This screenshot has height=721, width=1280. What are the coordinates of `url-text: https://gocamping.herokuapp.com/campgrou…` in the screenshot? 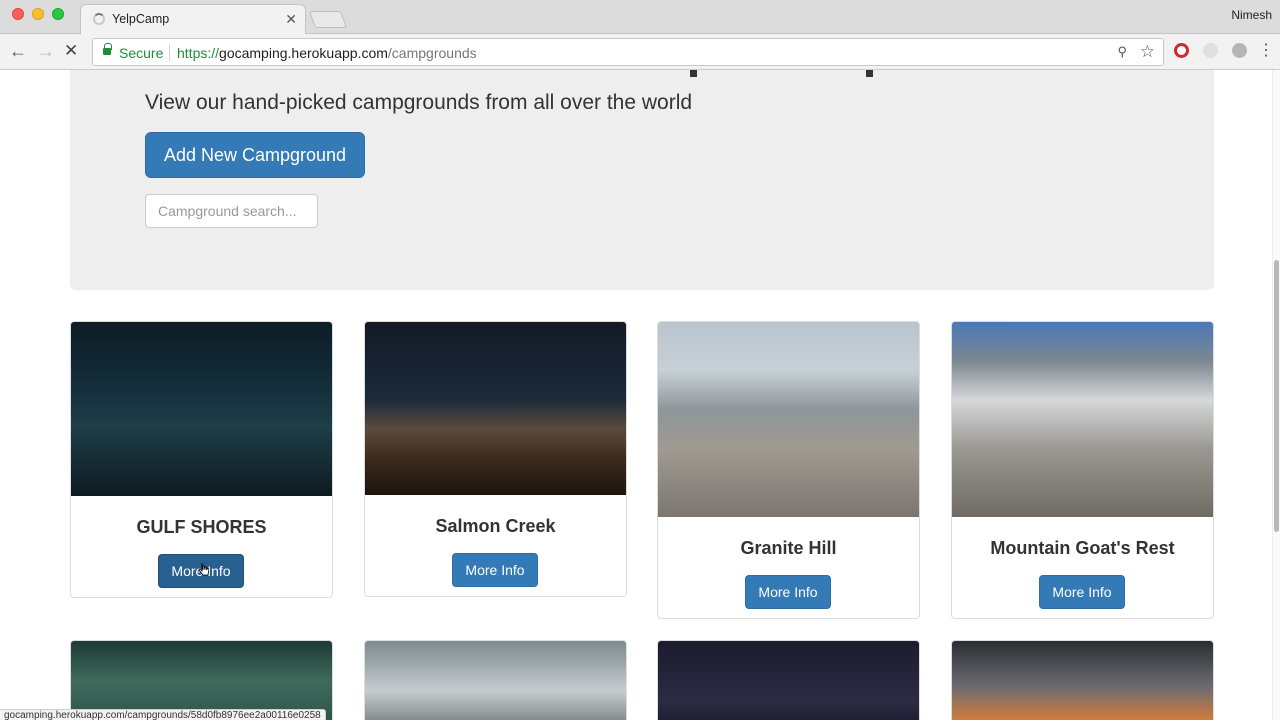 It's located at (327, 53).